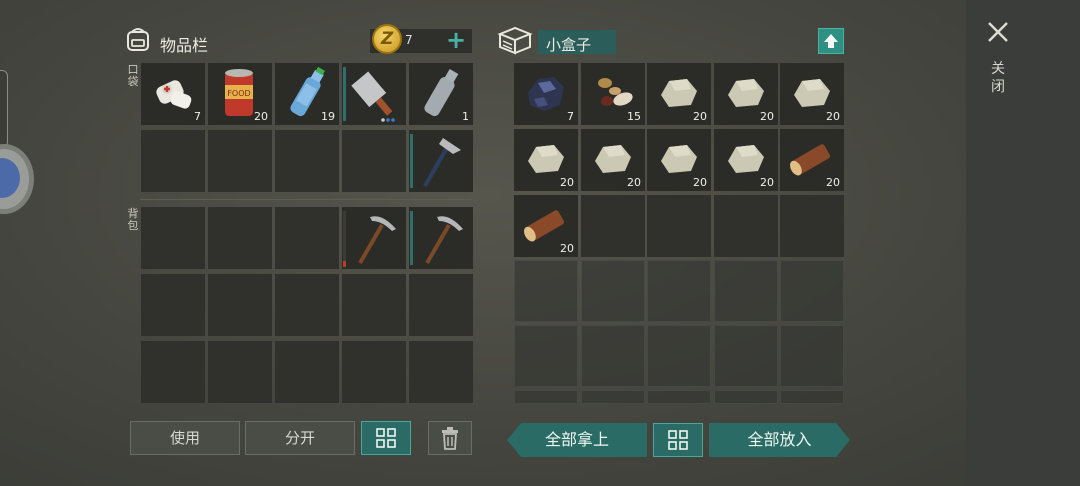  What do you see at coordinates (306, 199) in the screenshot?
I see `section-divider` at bounding box center [306, 199].